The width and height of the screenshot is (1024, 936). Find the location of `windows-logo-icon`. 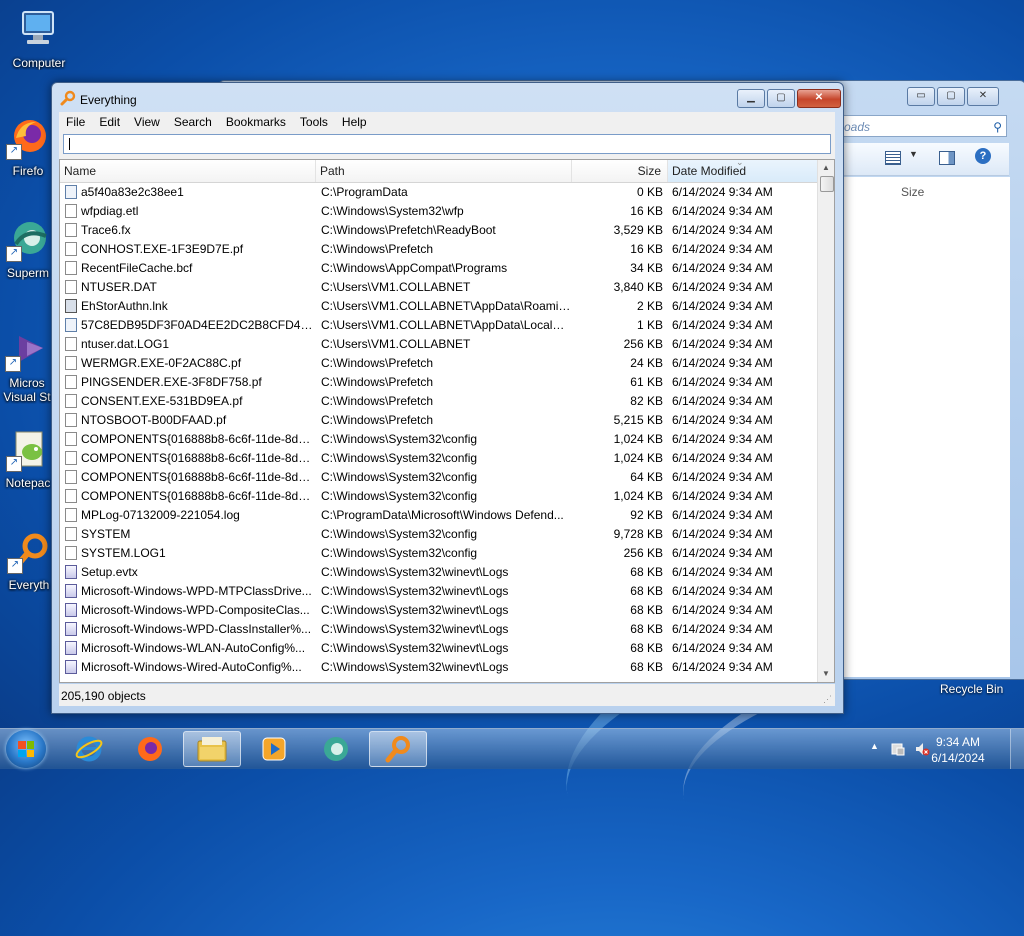

windows-logo-icon is located at coordinates (26, 749).